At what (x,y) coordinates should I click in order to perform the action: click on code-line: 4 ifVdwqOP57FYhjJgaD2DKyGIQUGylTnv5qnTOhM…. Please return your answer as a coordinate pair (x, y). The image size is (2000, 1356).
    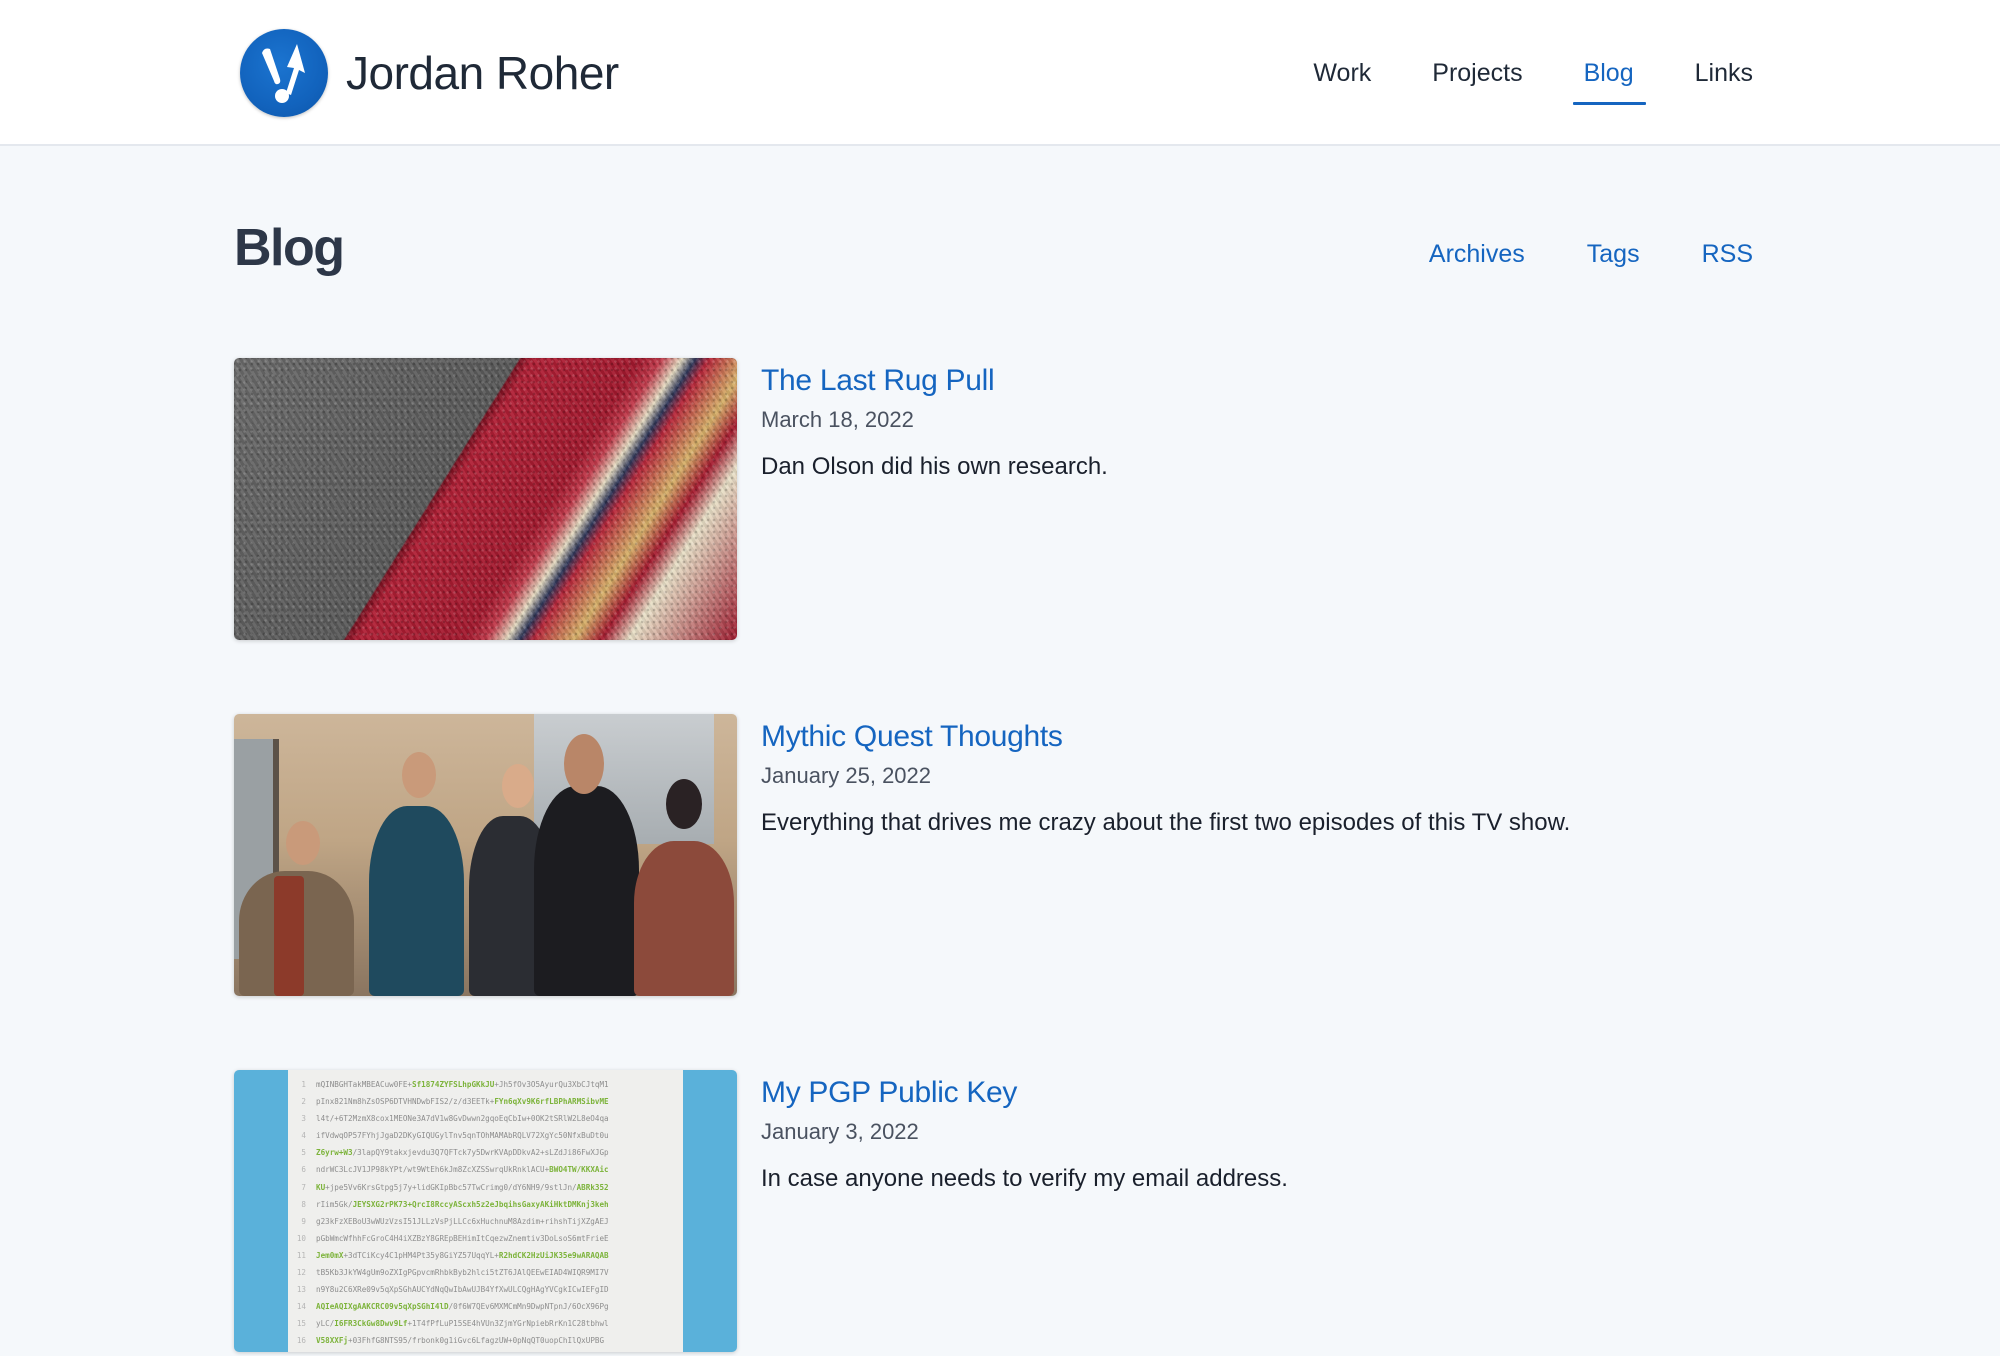
    Looking at the image, I should click on (485, 1135).